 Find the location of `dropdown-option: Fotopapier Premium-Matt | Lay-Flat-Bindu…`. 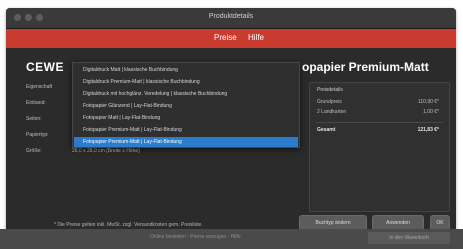

dropdown-option: Fotopapier Premium-Matt | Lay-Flat-Bindu… is located at coordinates (186, 130).